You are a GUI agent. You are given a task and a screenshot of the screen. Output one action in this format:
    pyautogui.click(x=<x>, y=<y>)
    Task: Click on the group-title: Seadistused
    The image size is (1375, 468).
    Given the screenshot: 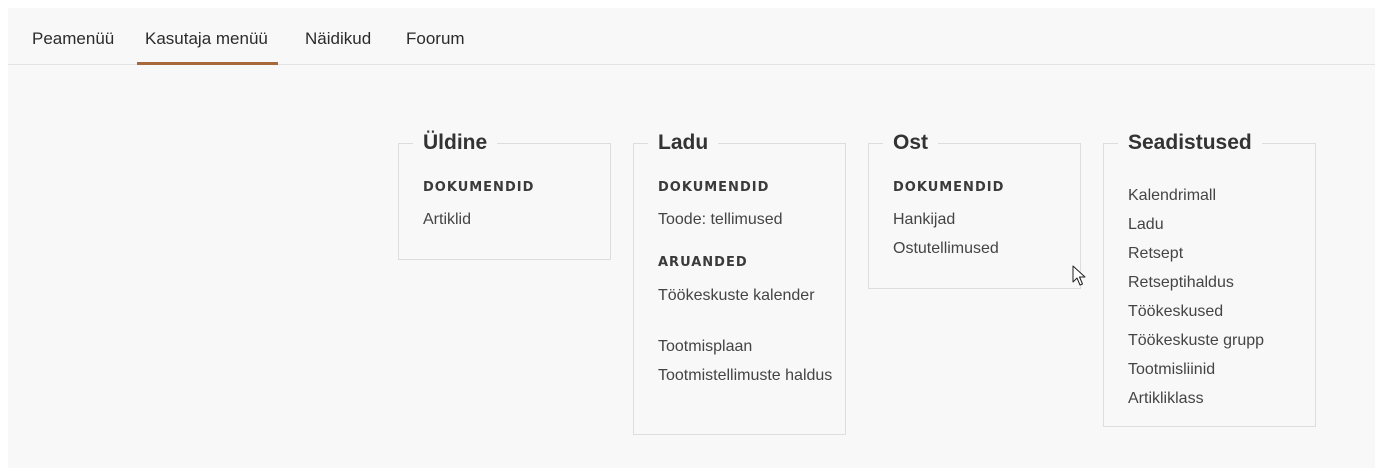 What is the action you would take?
    pyautogui.click(x=1190, y=143)
    